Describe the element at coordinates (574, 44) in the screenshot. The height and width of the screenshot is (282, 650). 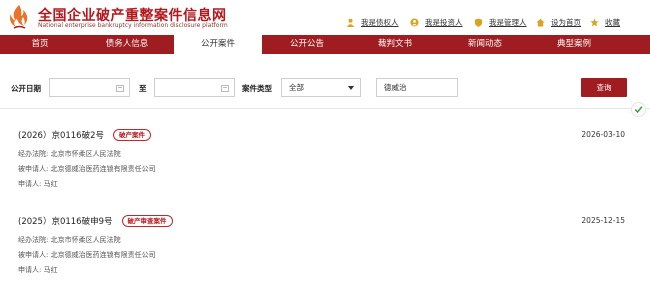
I see `nav-typical-cases: 典型案例` at that location.